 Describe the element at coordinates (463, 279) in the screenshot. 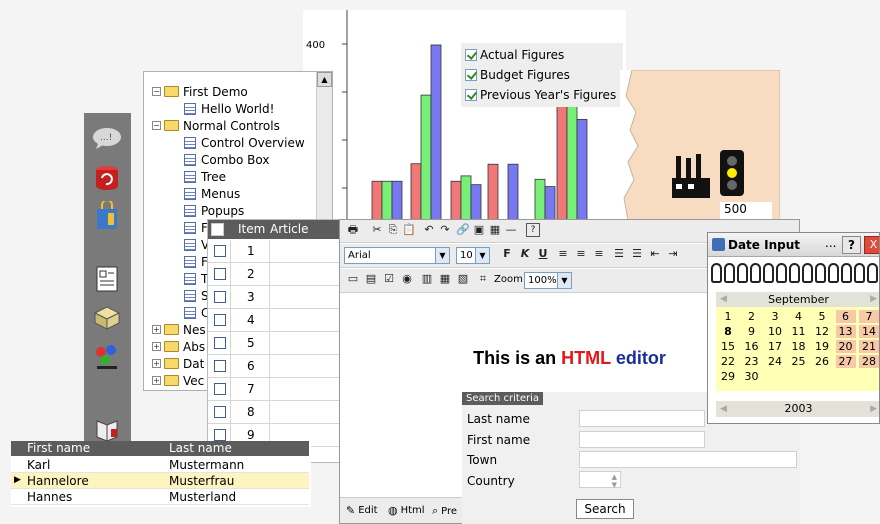

I see `hidden-field-icon: ▧` at that location.